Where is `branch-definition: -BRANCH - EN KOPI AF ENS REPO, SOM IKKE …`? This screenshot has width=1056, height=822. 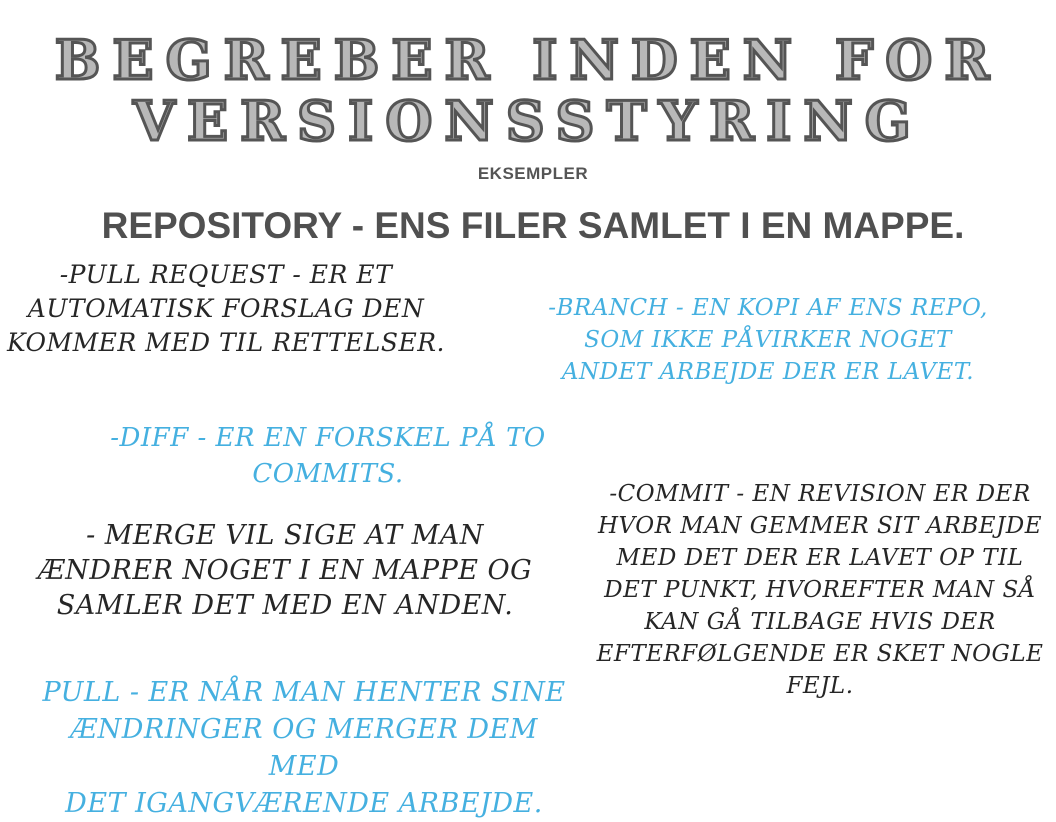 branch-definition: -BRANCH - EN KOPI AF ENS REPO, SOM IKKE … is located at coordinates (768, 340).